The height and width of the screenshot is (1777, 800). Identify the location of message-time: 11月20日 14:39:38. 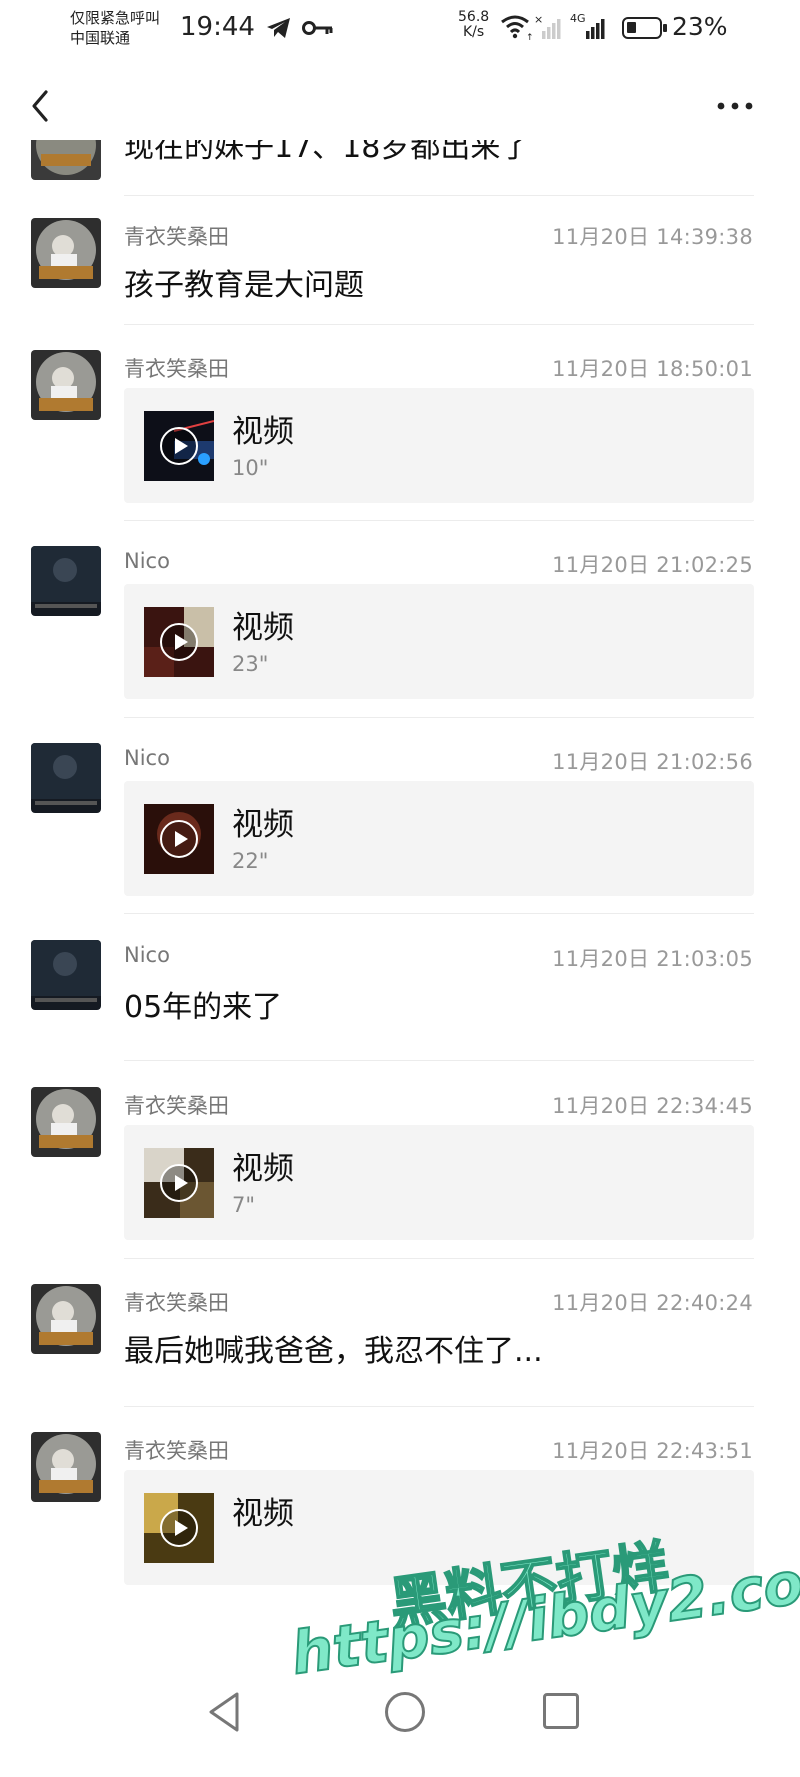
(652, 237).